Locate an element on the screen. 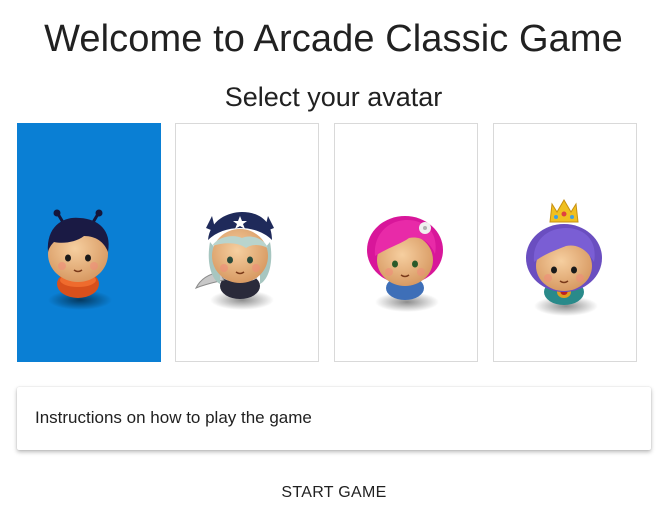  instructions-panel: Instructions on how to play the game is located at coordinates (334, 418).